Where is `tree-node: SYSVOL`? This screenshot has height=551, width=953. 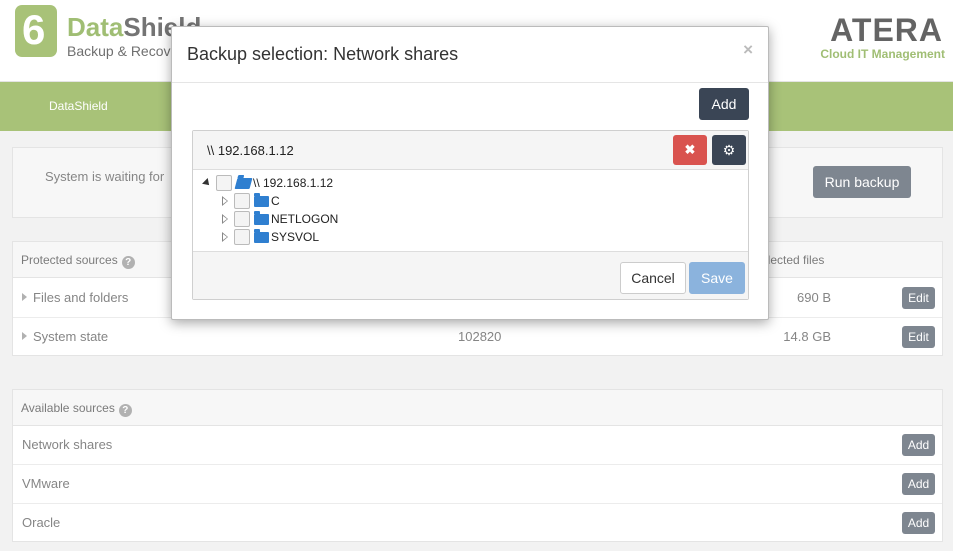 tree-node: SYSVOL is located at coordinates (296, 238).